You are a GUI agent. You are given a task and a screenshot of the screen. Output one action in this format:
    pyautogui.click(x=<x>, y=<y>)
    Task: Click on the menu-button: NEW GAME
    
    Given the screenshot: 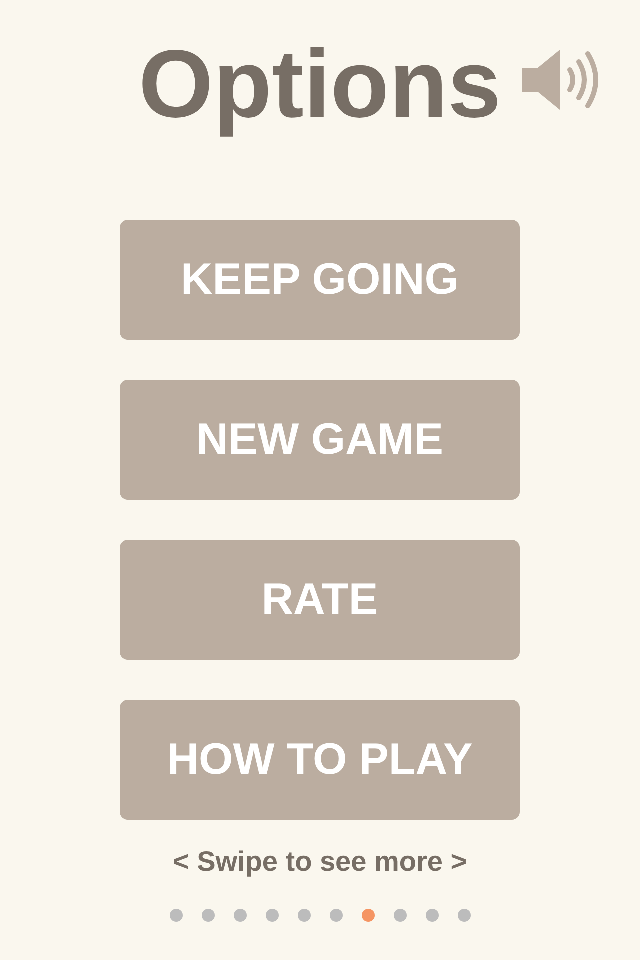 What is the action you would take?
    pyautogui.click(x=320, y=440)
    